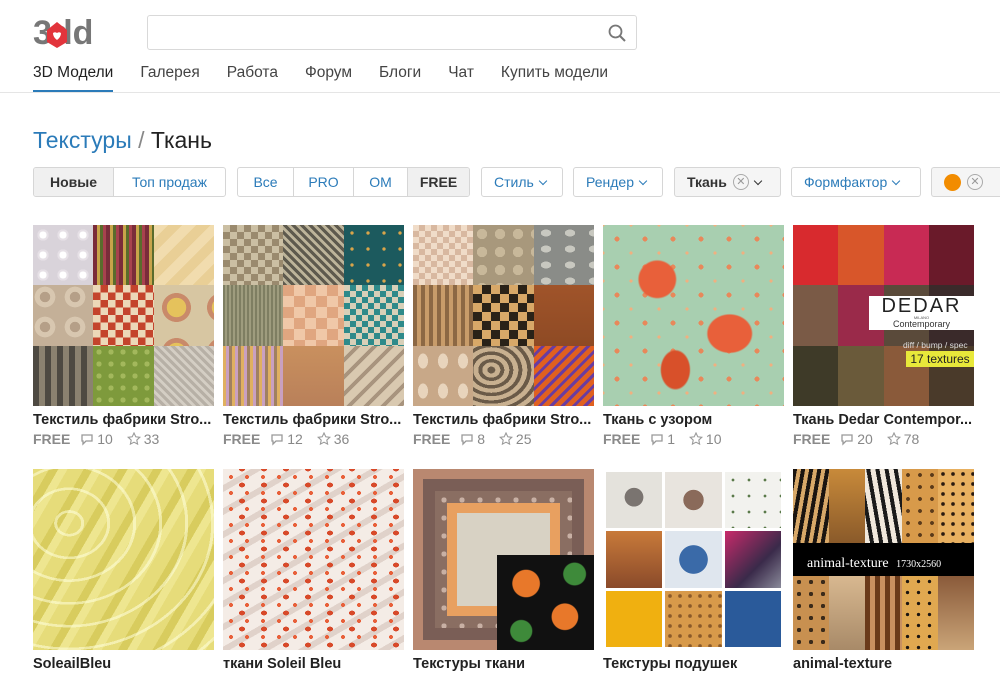  I want to click on star-count: 25, so click(523, 439).